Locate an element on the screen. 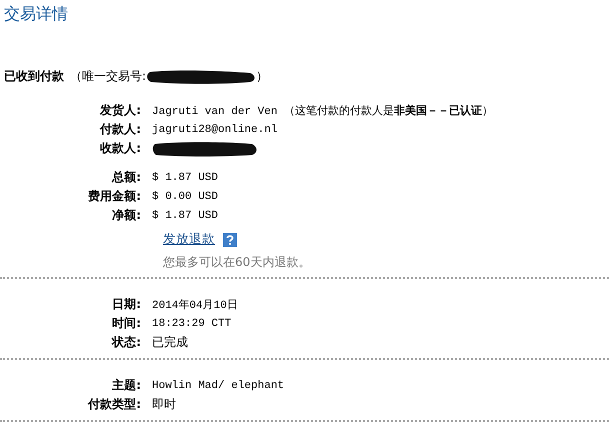  page-title: 交易详情 is located at coordinates (36, 14).